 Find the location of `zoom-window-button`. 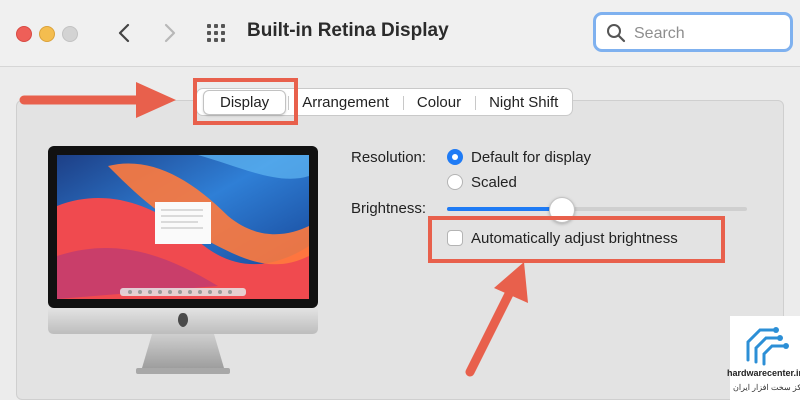

zoom-window-button is located at coordinates (70, 34).